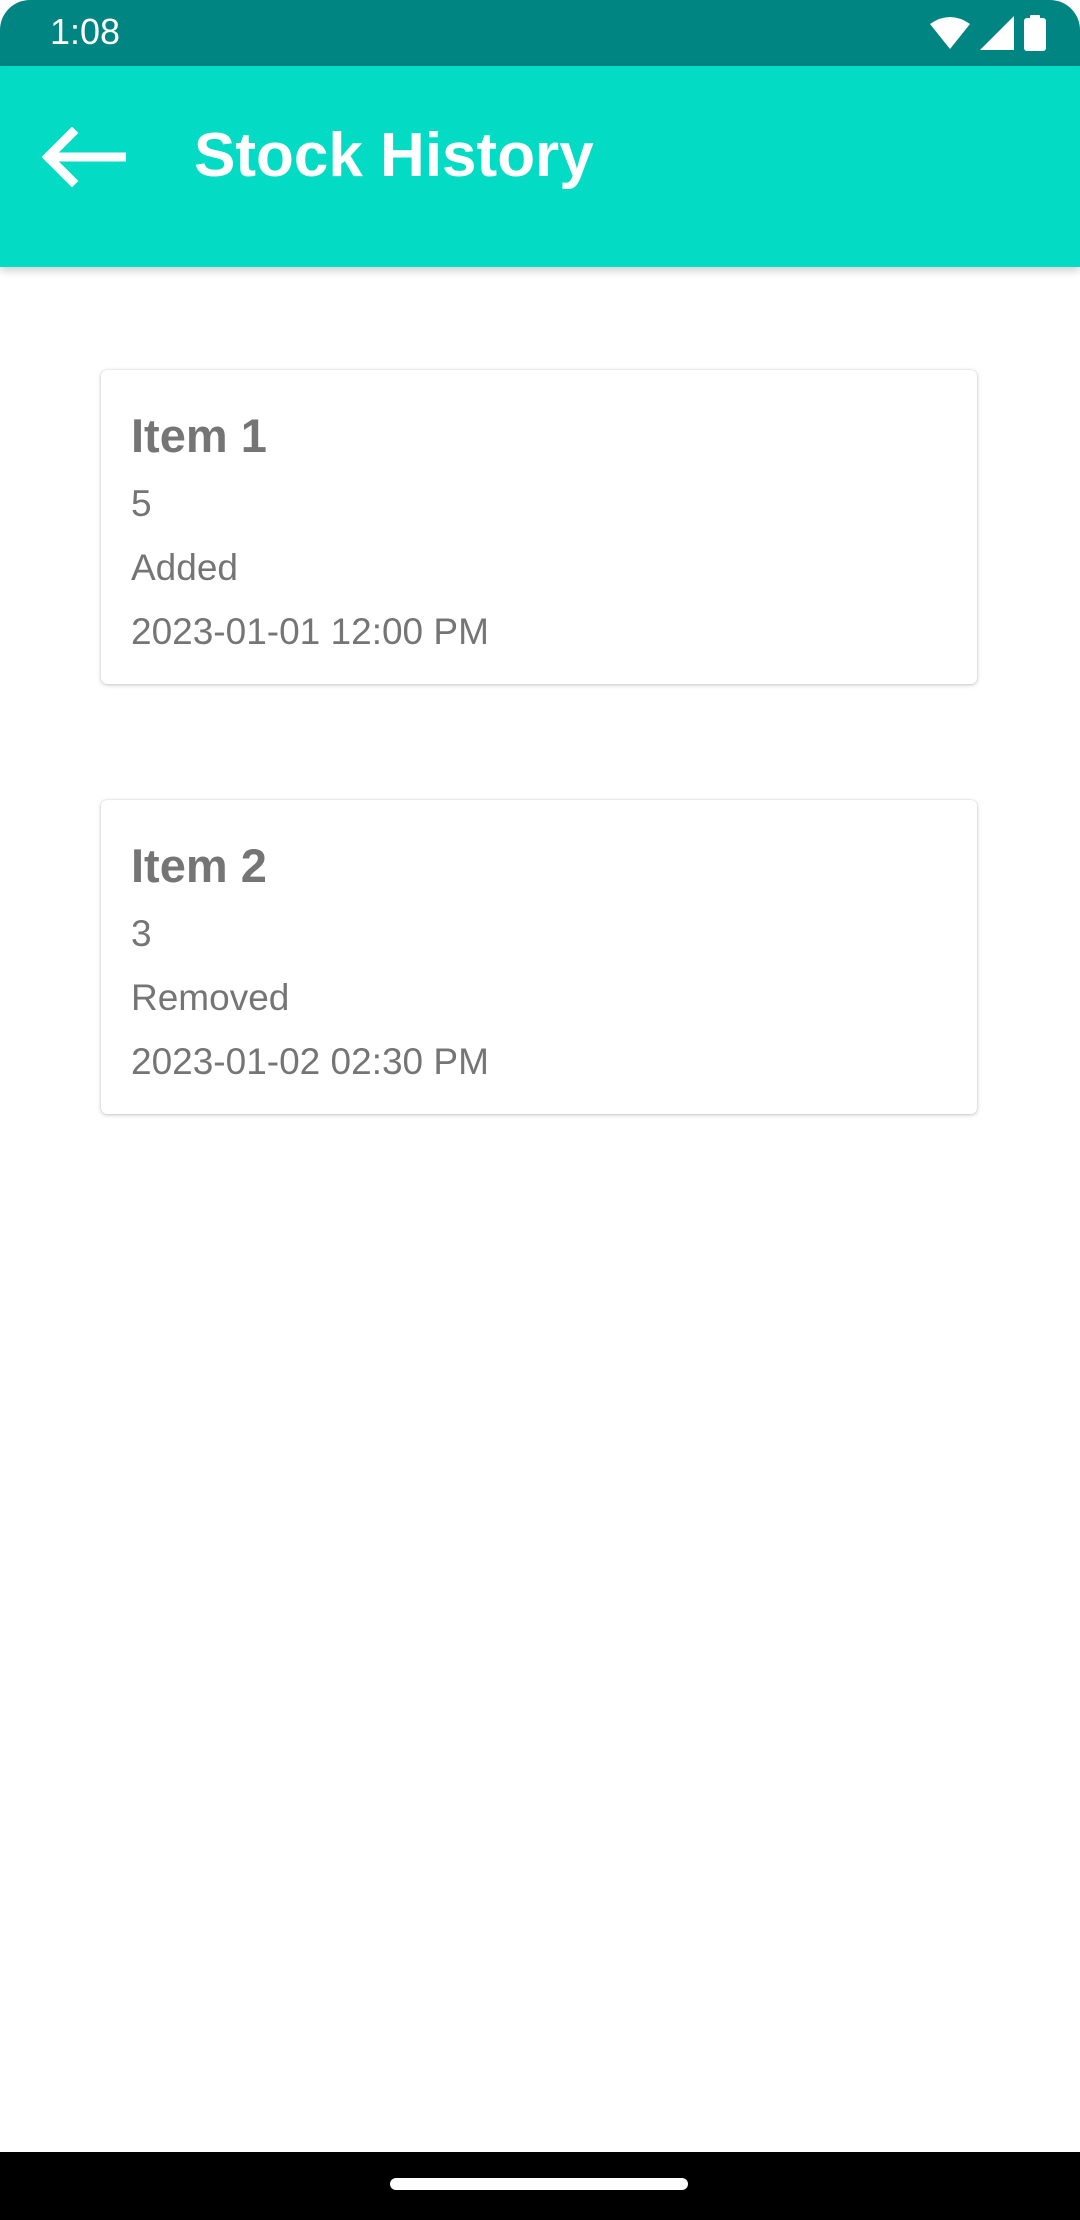  I want to click on cellular-signal-icon, so click(997, 33).